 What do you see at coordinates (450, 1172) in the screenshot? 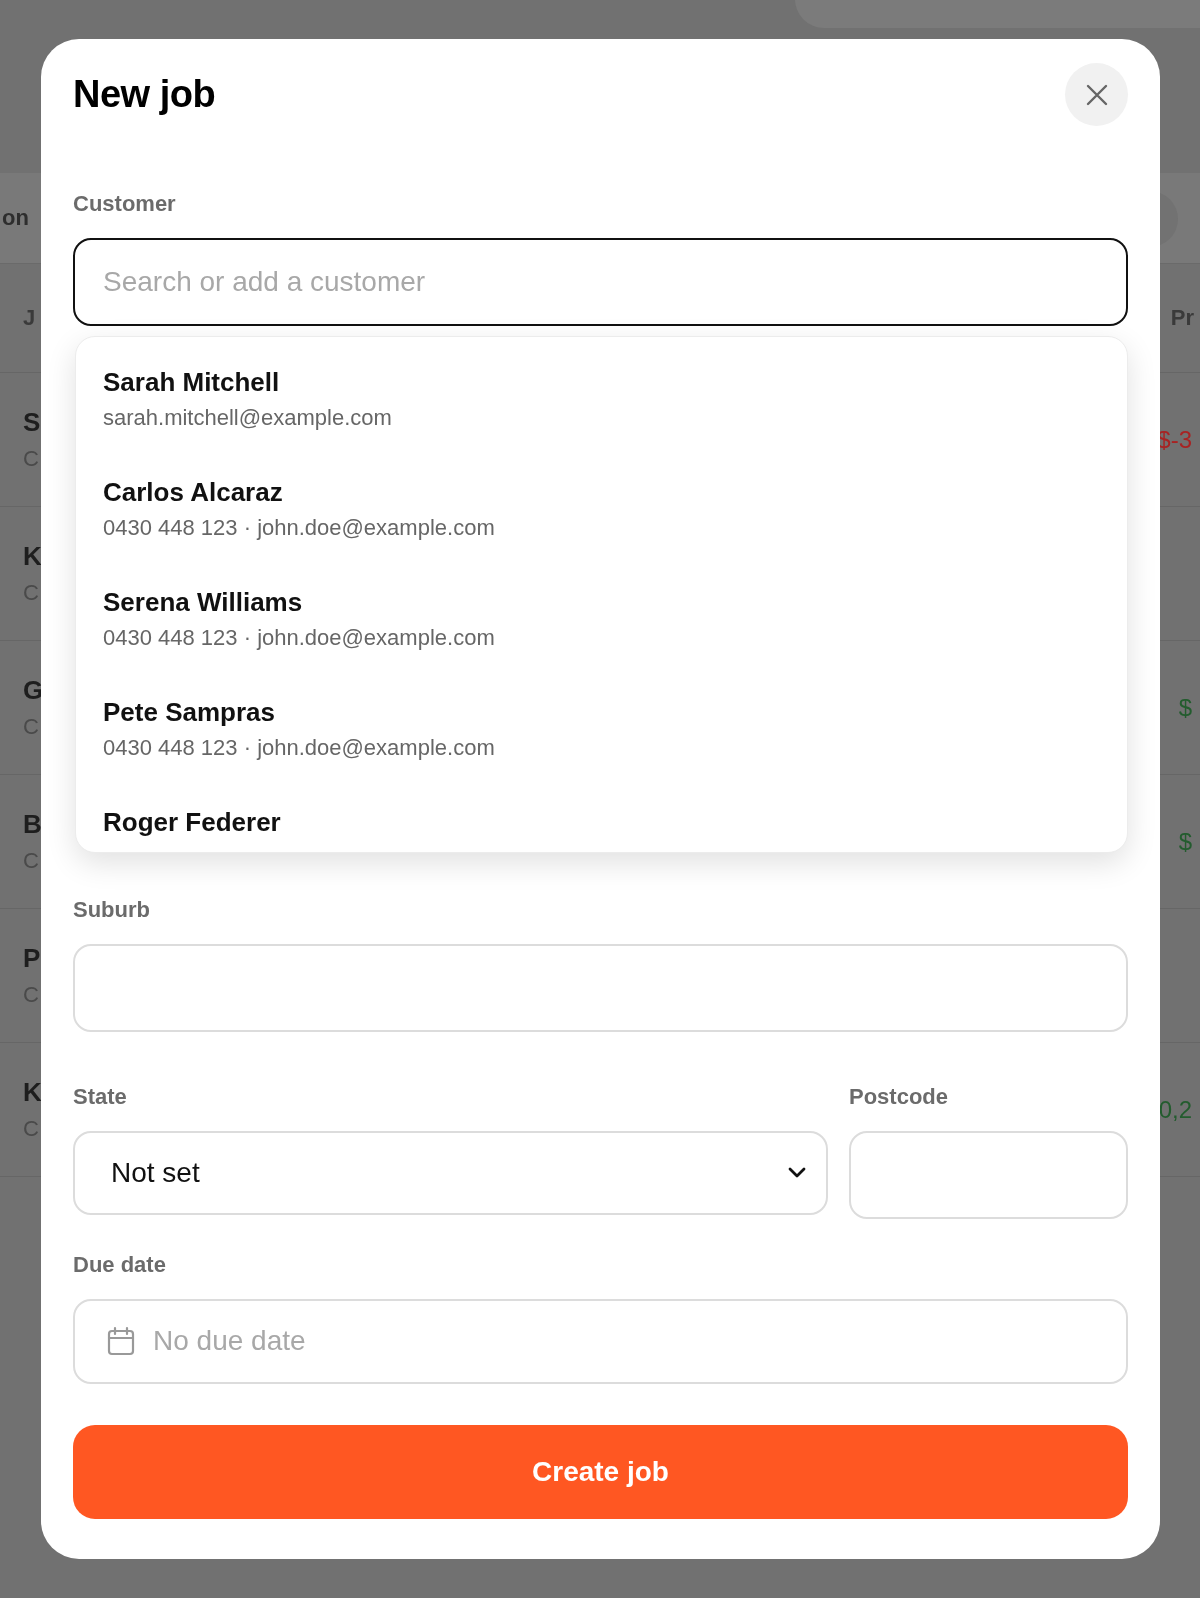
I see `state-select: Not set` at bounding box center [450, 1172].